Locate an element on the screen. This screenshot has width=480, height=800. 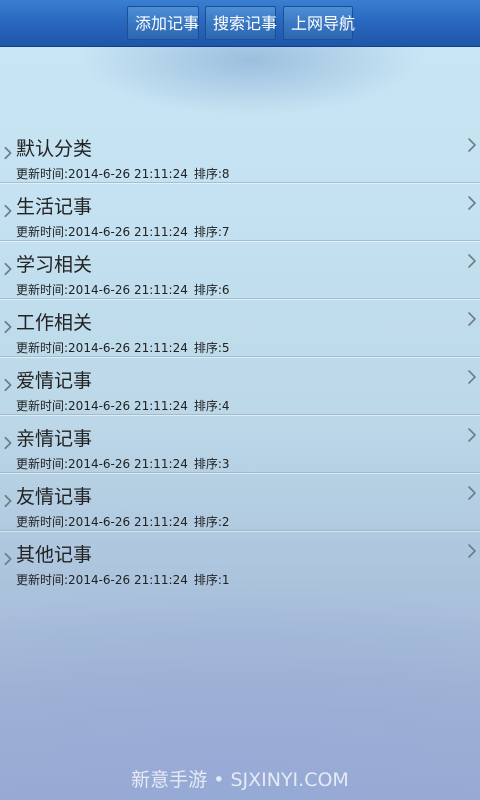
category-meta: 更新时间:2014-6-26 21:11:24 排序:2 is located at coordinates (123, 521).